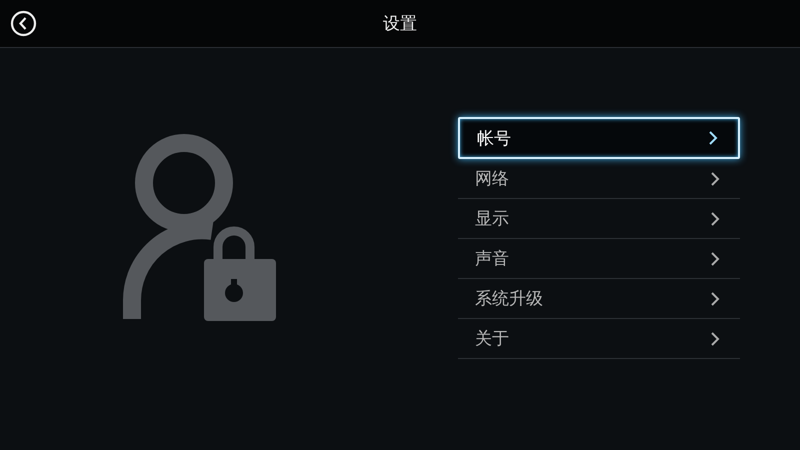 The height and width of the screenshot is (450, 800). I want to click on user-lock-icon, so click(198, 226).